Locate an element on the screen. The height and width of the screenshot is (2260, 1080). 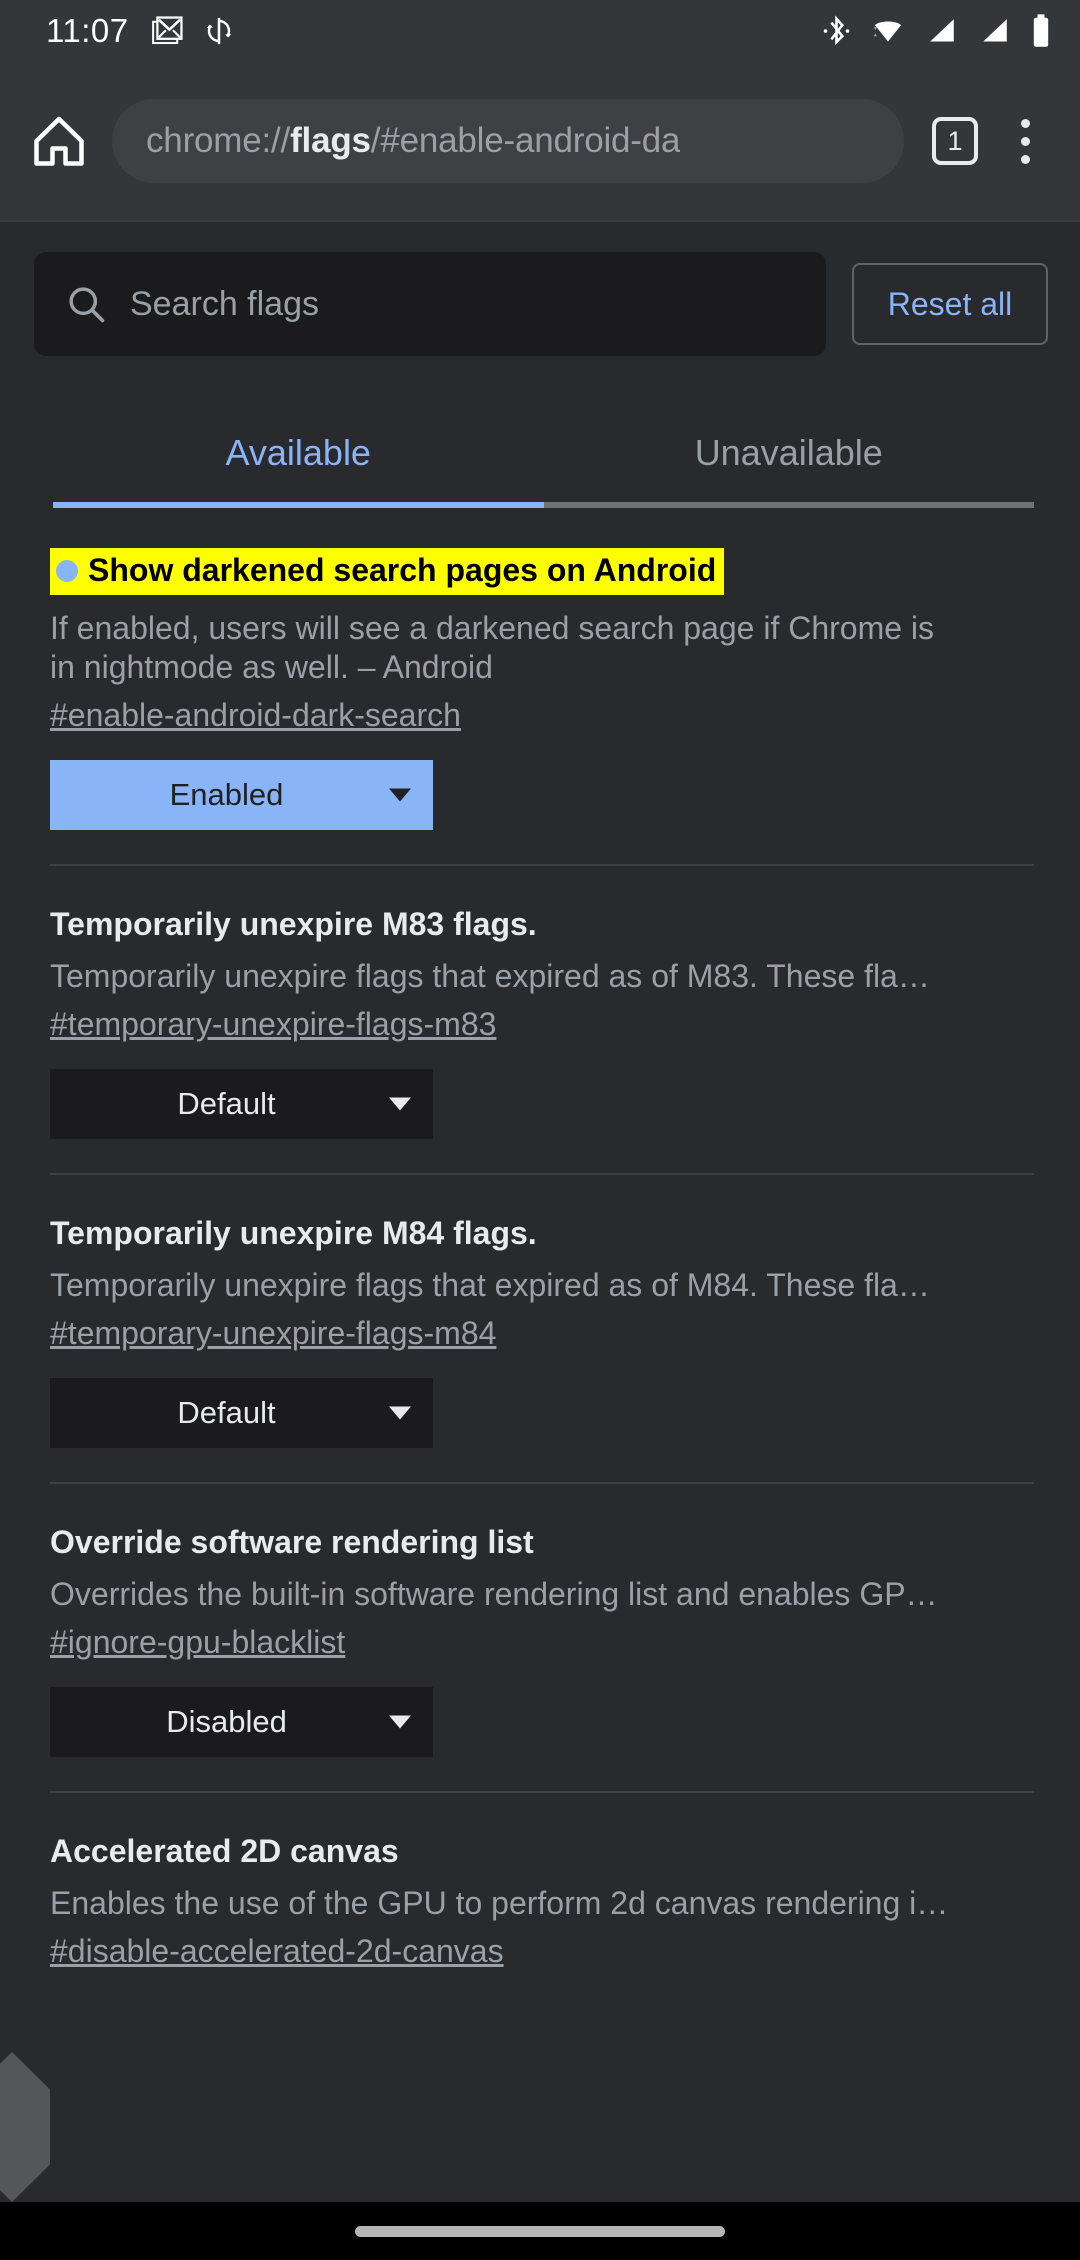
overflow-menu-icon-dot2 is located at coordinates (1025, 141).